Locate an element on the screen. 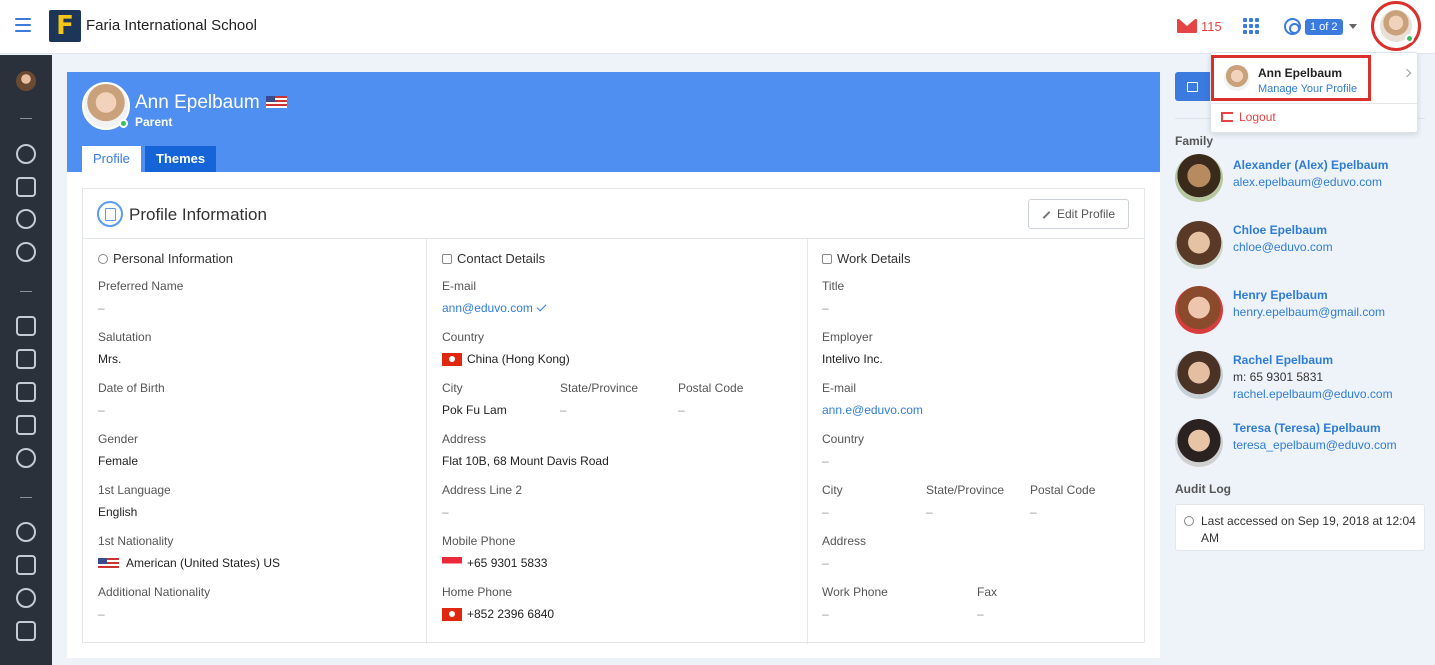 This screenshot has width=1435, height=665. chevron-right-icon is located at coordinates (1407, 73).